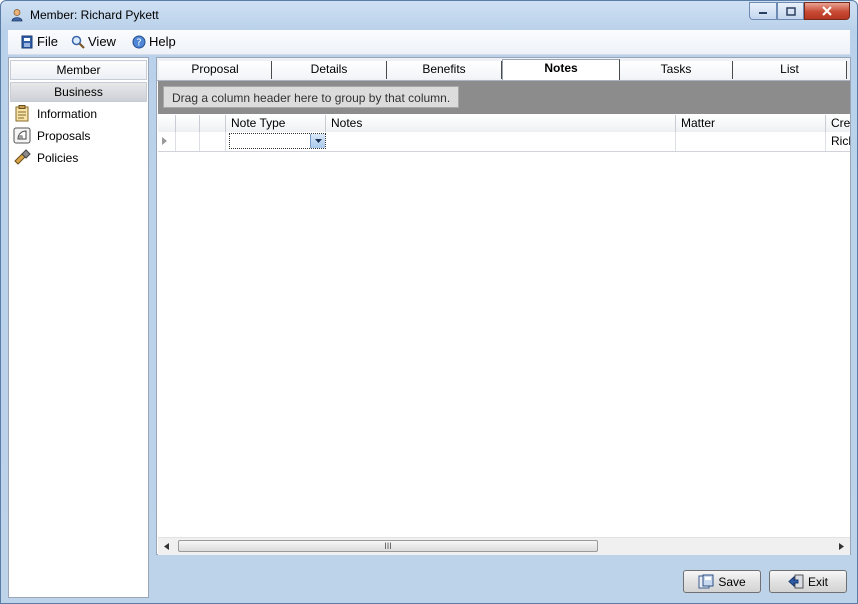 Image resolution: width=858 pixels, height=604 pixels. I want to click on nav-item-proposals-label: Proposals, so click(64, 135).